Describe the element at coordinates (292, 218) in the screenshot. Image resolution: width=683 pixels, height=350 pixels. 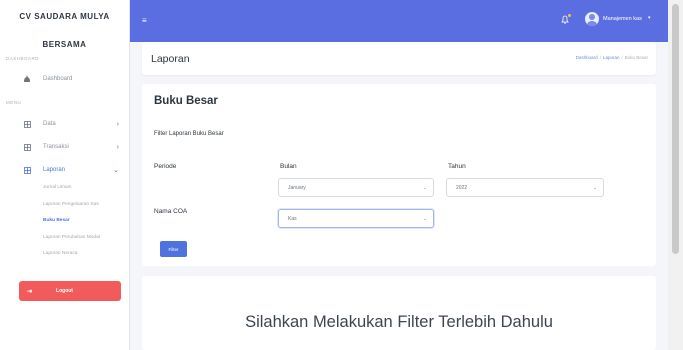
I see `coa-select-value: Kas` at that location.